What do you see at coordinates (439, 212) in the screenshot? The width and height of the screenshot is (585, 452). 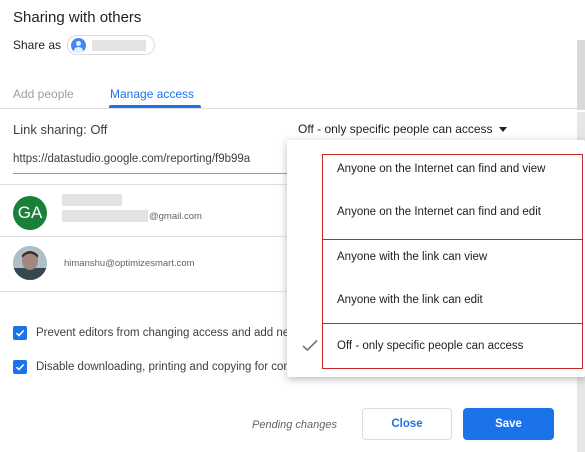 I see `menu-item-internet-edit: Anyone on the Internet can find and edit` at bounding box center [439, 212].